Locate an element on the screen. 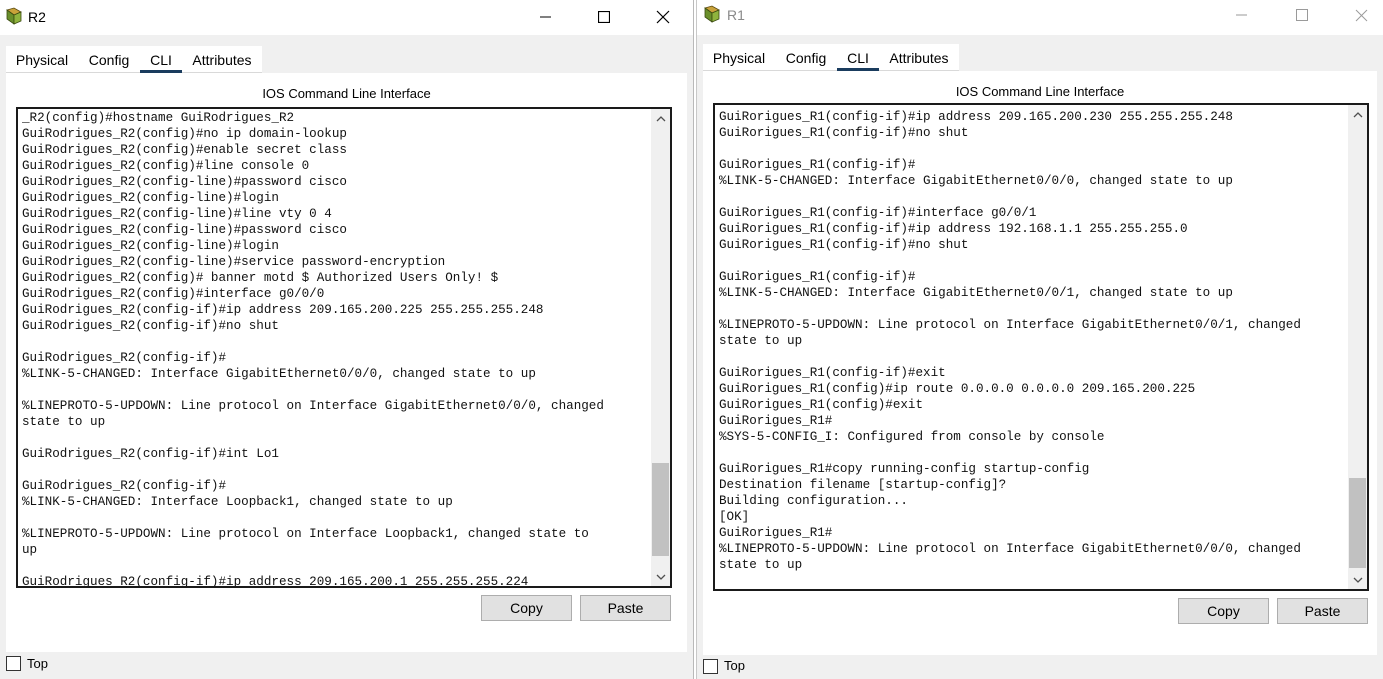 The width and height of the screenshot is (1383, 679). cli-heading: IOS Command Line Interface is located at coordinates (346, 93).